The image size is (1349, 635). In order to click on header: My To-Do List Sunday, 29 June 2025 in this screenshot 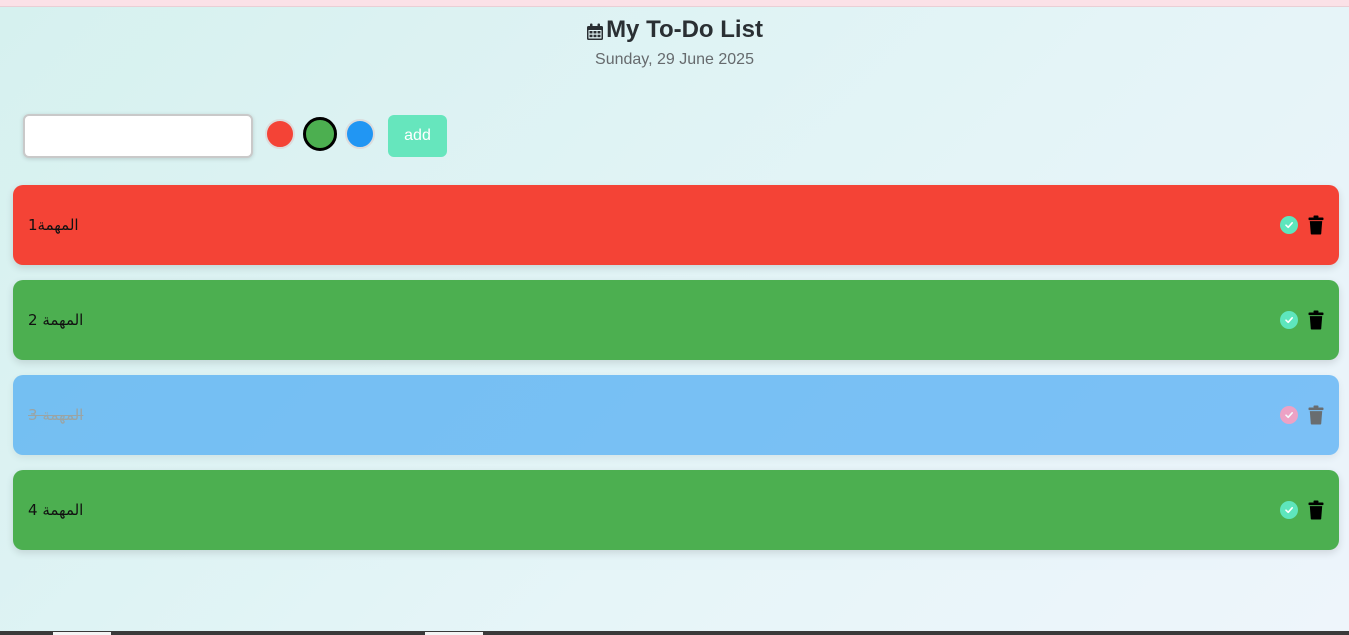, I will do `click(674, 42)`.